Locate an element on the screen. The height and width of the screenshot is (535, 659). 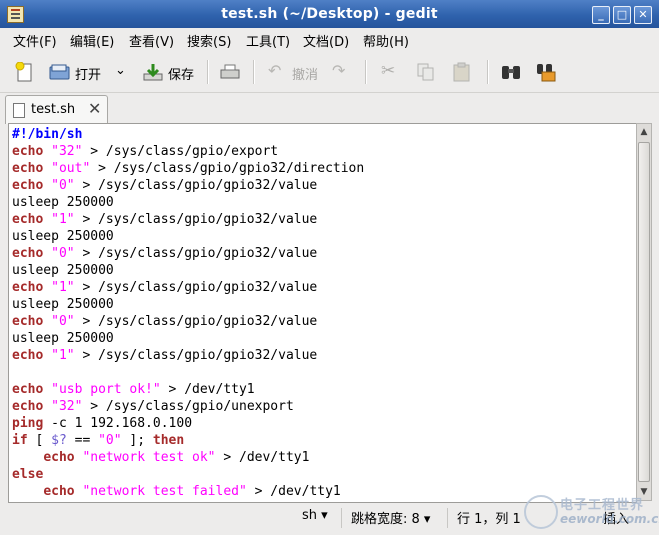
code-variable: $? is located at coordinates (59, 440).